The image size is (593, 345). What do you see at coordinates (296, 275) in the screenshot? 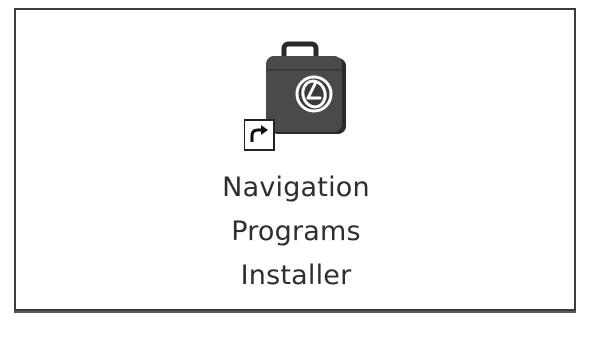
I see `shortcut-label-line-3: Installer` at bounding box center [296, 275].